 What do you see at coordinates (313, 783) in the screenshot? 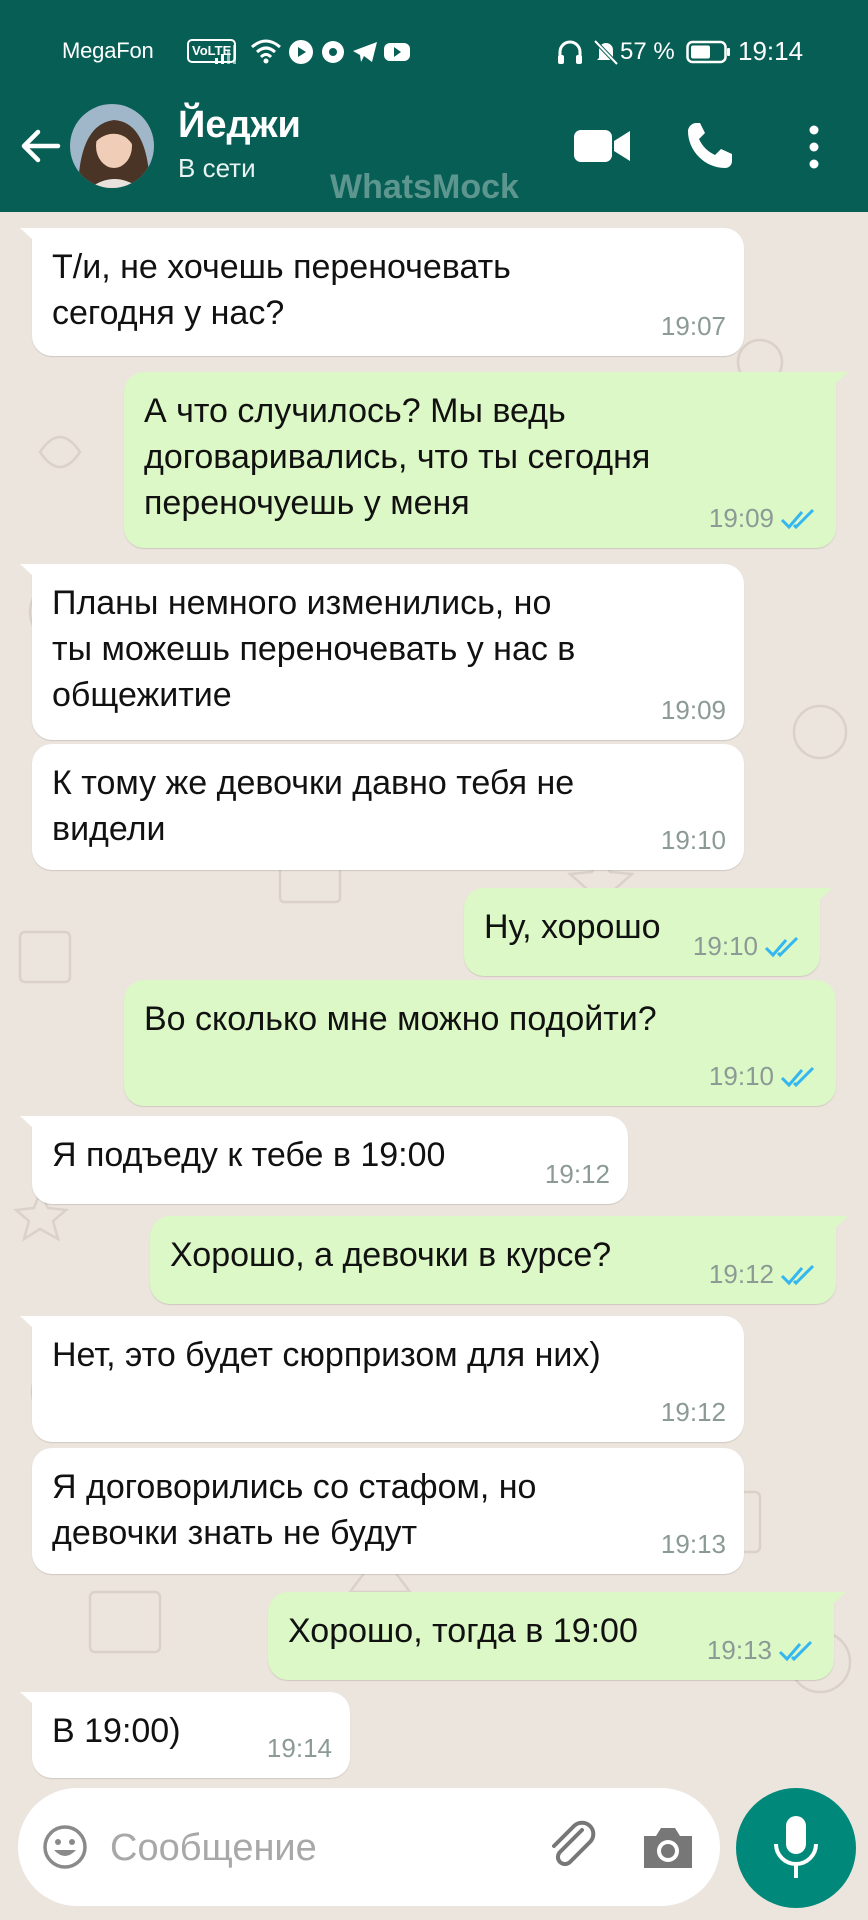
I see `message-line: К тому же девочки давно тебя не` at bounding box center [313, 783].